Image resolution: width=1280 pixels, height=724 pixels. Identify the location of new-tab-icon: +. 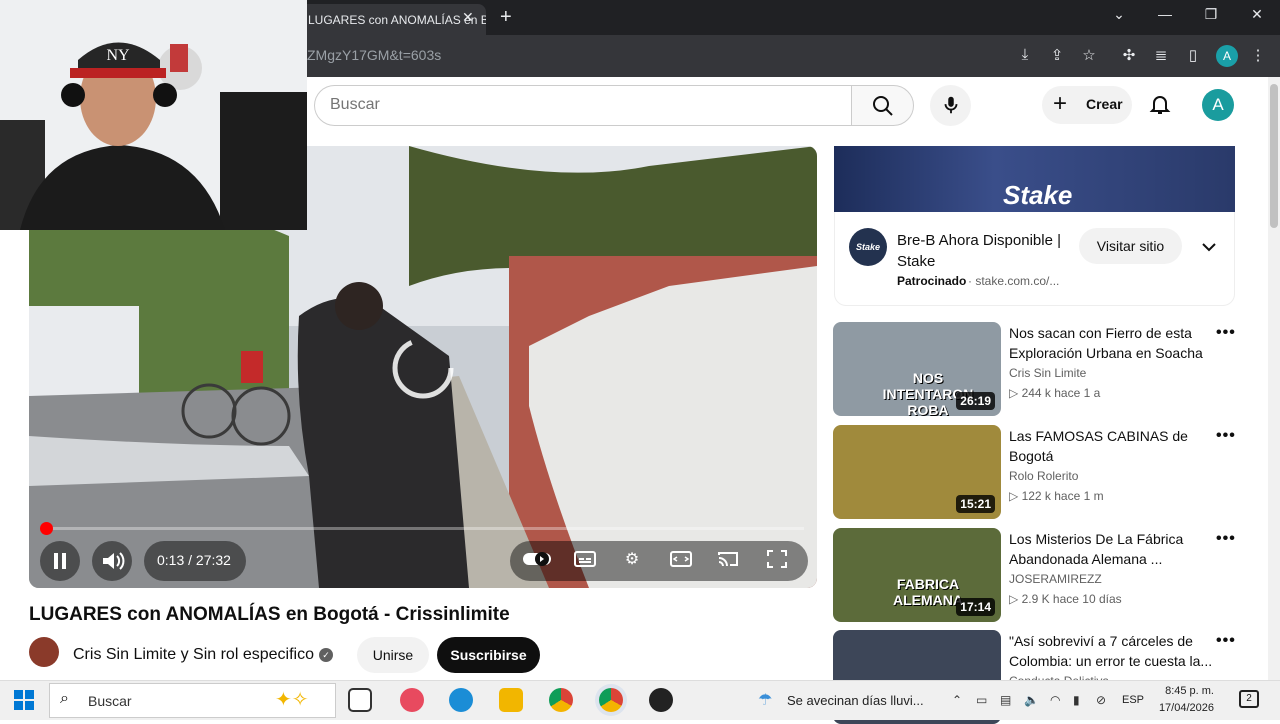
(506, 17).